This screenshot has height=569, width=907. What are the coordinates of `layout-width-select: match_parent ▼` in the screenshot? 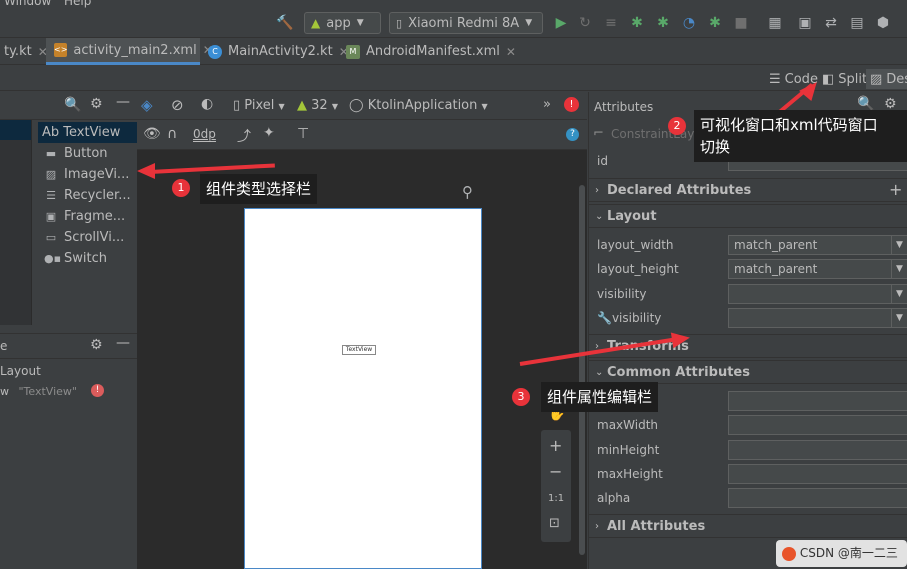 It's located at (817, 245).